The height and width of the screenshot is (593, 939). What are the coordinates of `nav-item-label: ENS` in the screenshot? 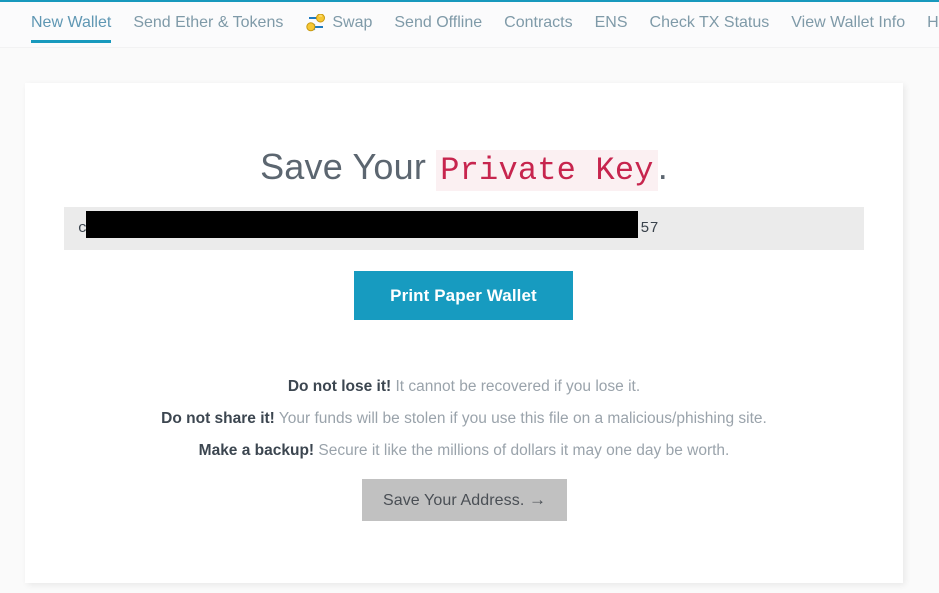 It's located at (611, 22).